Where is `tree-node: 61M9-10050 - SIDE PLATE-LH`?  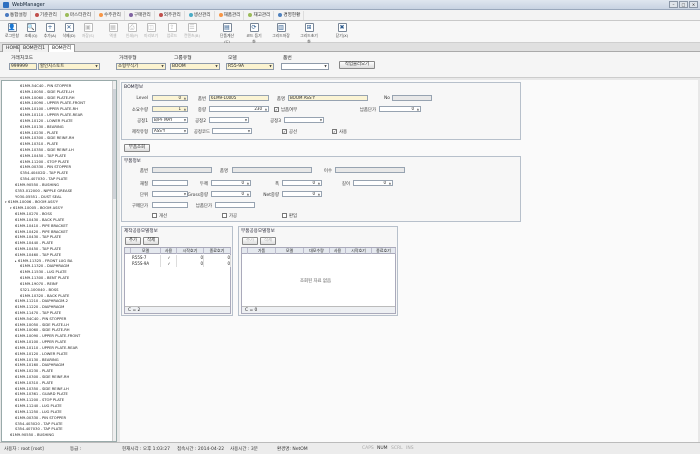
tree-node: 61M9-10050 - SIDE PLATE-LH is located at coordinates (42, 325).